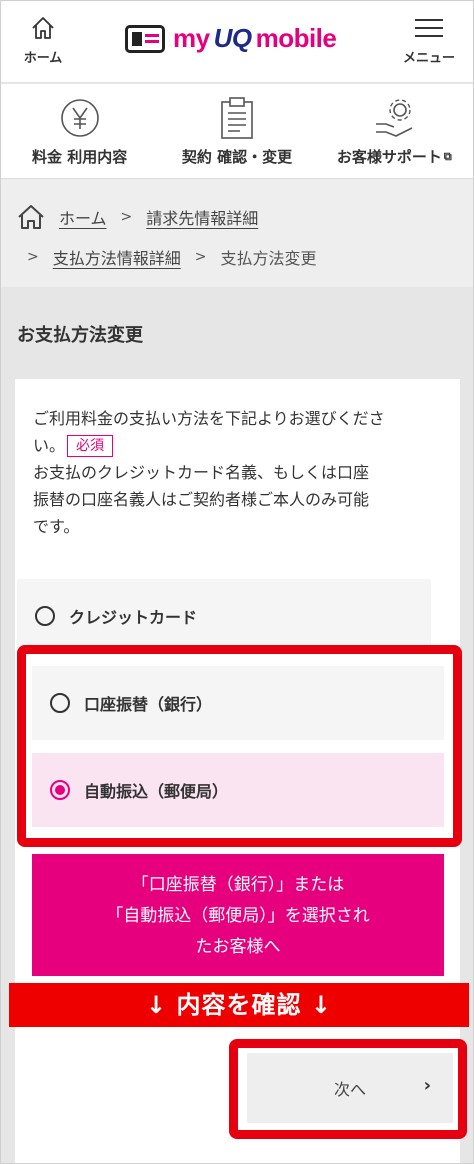  I want to click on menu-button: メニュー, so click(429, 41).